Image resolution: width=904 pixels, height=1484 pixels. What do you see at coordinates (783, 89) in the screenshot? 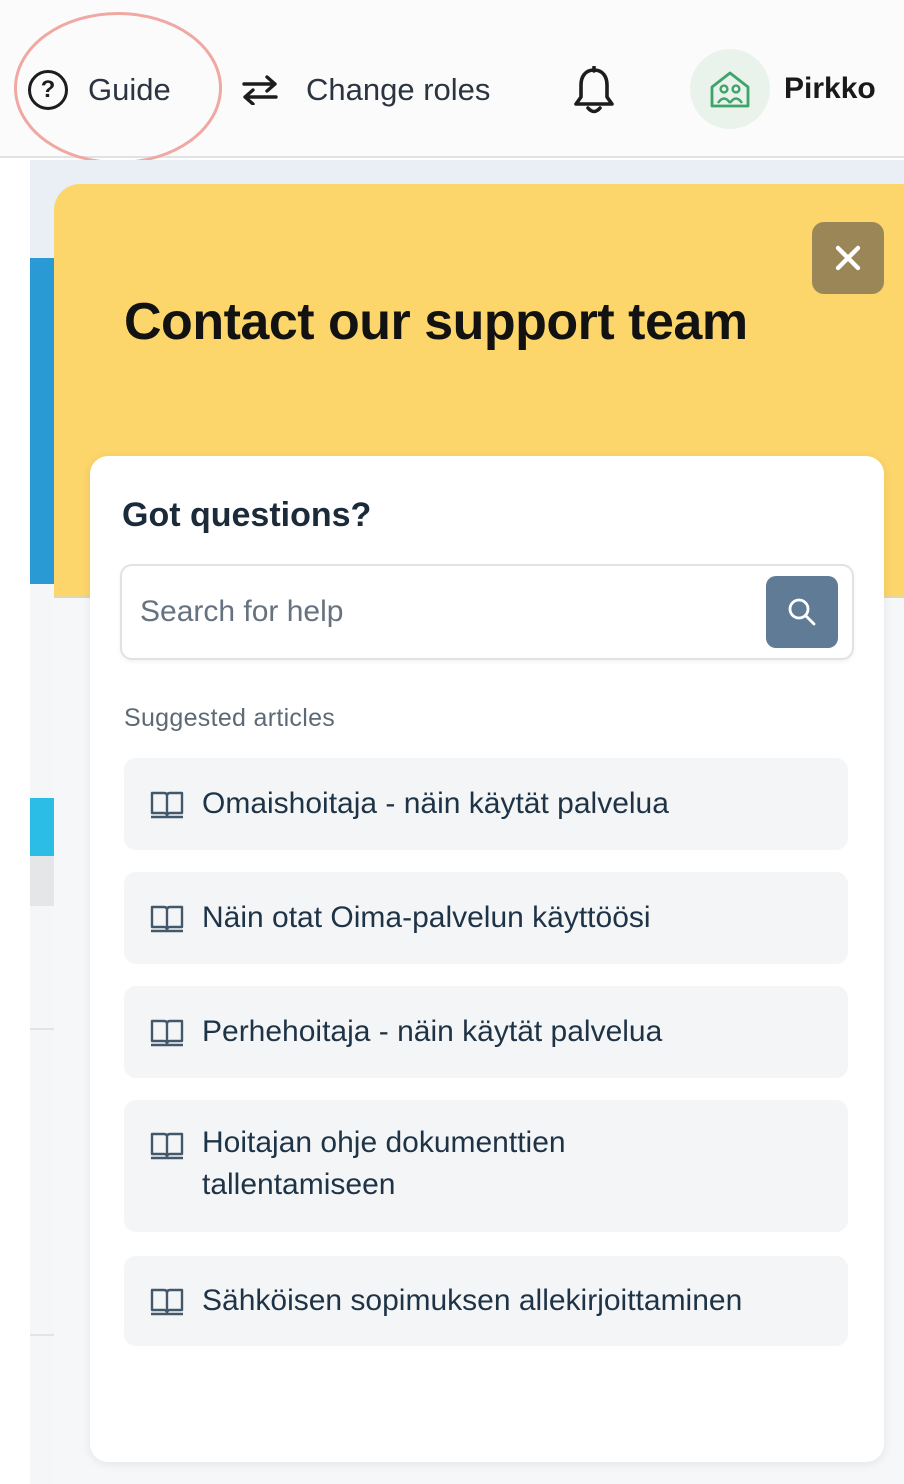
I see `user-menu: Pirkko` at bounding box center [783, 89].